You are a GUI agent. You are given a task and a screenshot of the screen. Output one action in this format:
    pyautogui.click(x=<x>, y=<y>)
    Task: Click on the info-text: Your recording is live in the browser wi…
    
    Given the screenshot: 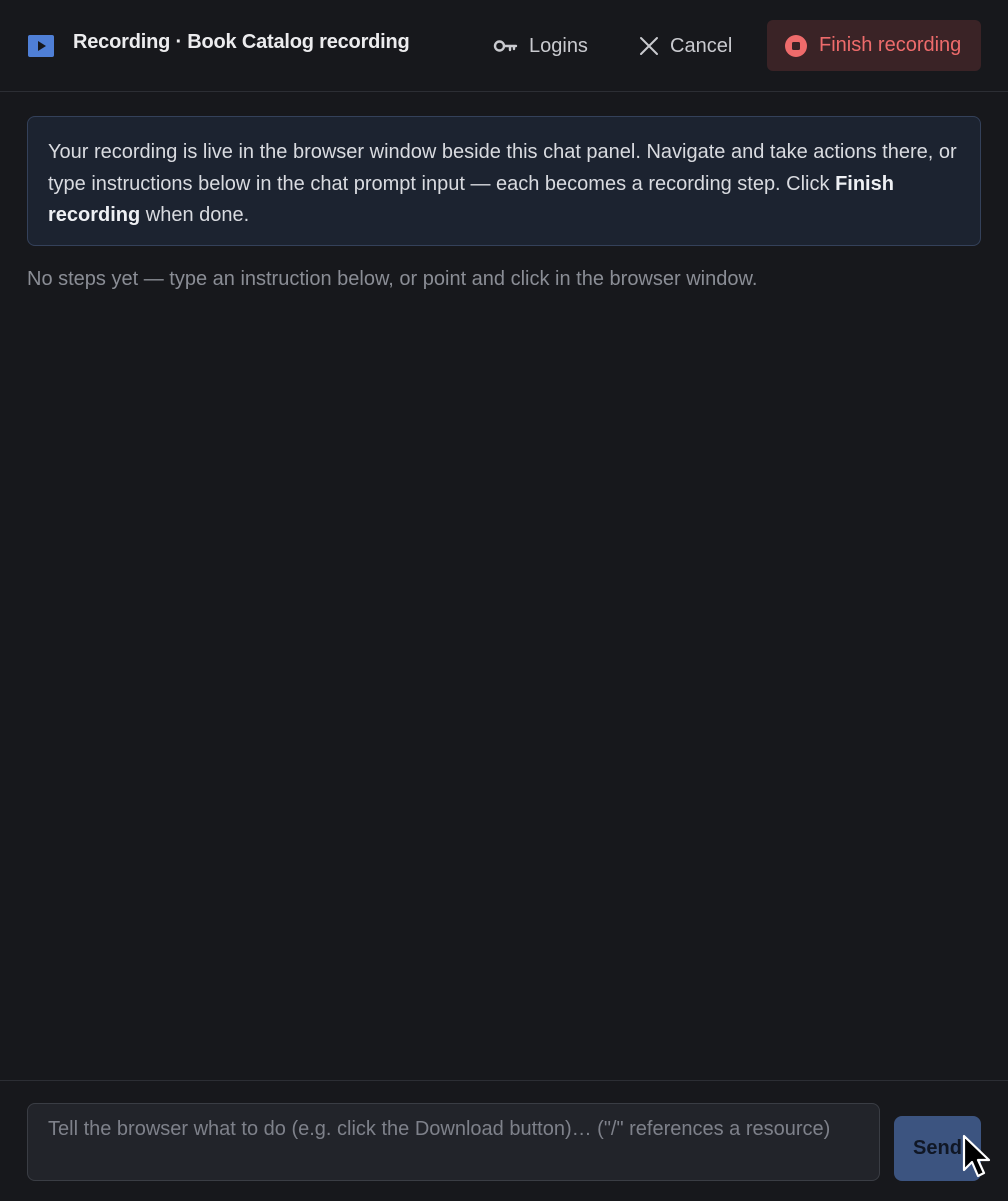 What is the action you would take?
    pyautogui.click(x=502, y=168)
    